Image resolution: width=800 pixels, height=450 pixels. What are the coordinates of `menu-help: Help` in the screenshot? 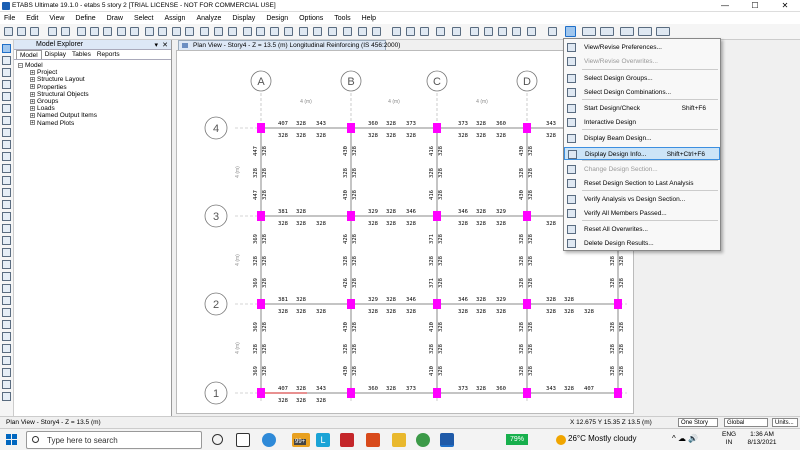 It's located at (369, 18).